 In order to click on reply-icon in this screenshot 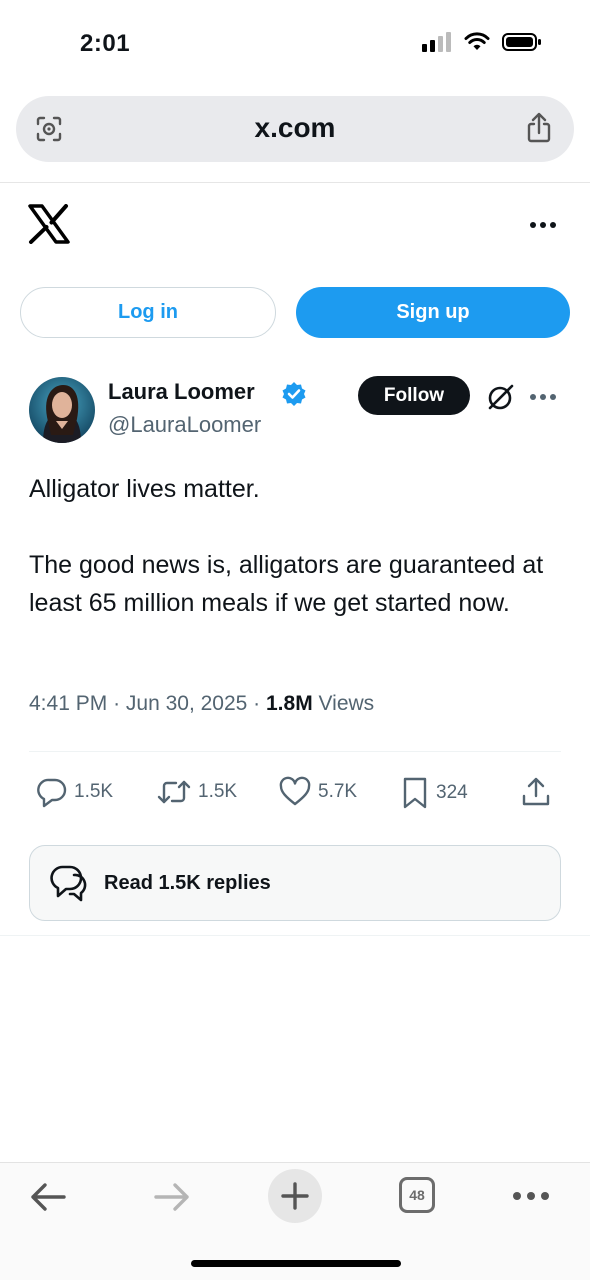, I will do `click(52, 793)`.